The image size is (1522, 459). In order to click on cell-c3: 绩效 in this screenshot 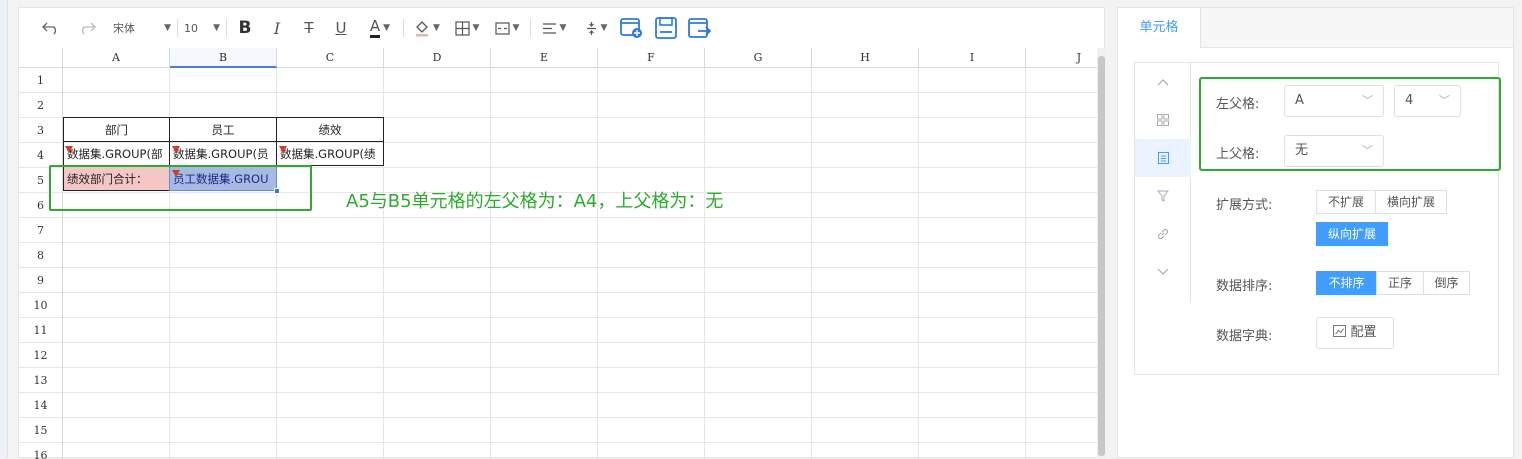, I will do `click(330, 129)`.